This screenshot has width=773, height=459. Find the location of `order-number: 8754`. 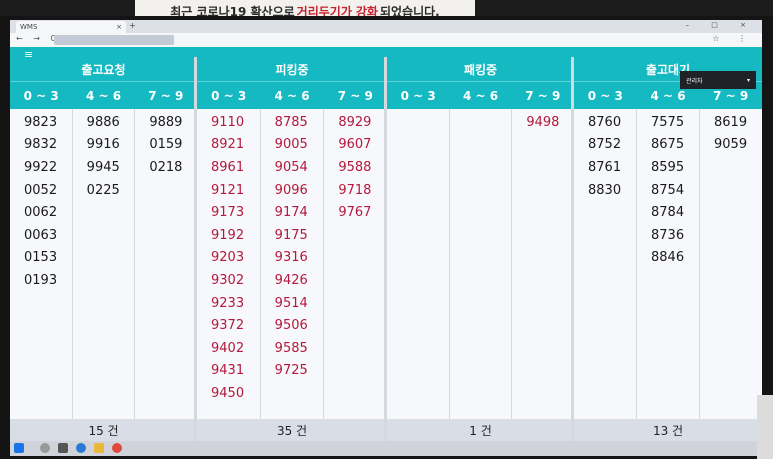

order-number: 8754 is located at coordinates (668, 190).